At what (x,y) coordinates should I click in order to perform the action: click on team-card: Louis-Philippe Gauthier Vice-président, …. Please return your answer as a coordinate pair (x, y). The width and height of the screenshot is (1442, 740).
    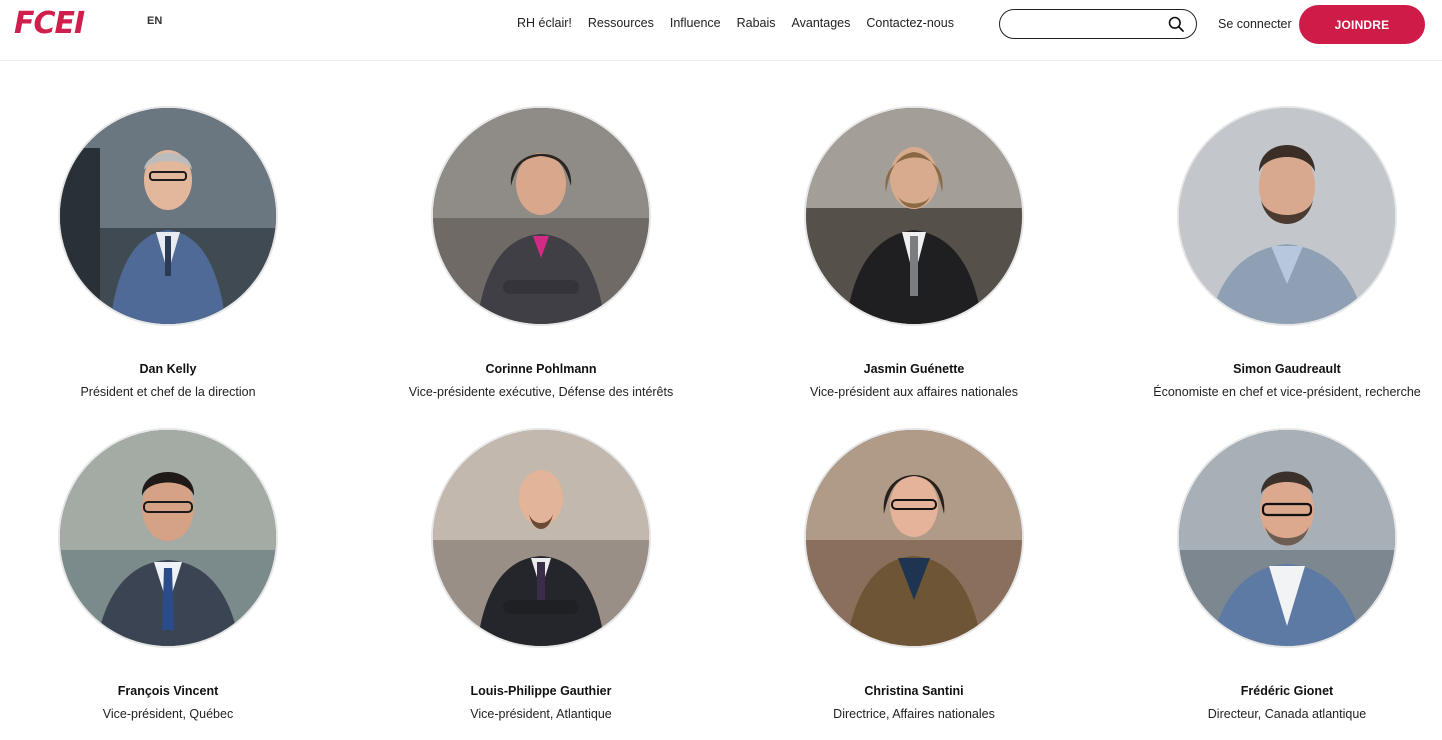
    Looking at the image, I should click on (541, 575).